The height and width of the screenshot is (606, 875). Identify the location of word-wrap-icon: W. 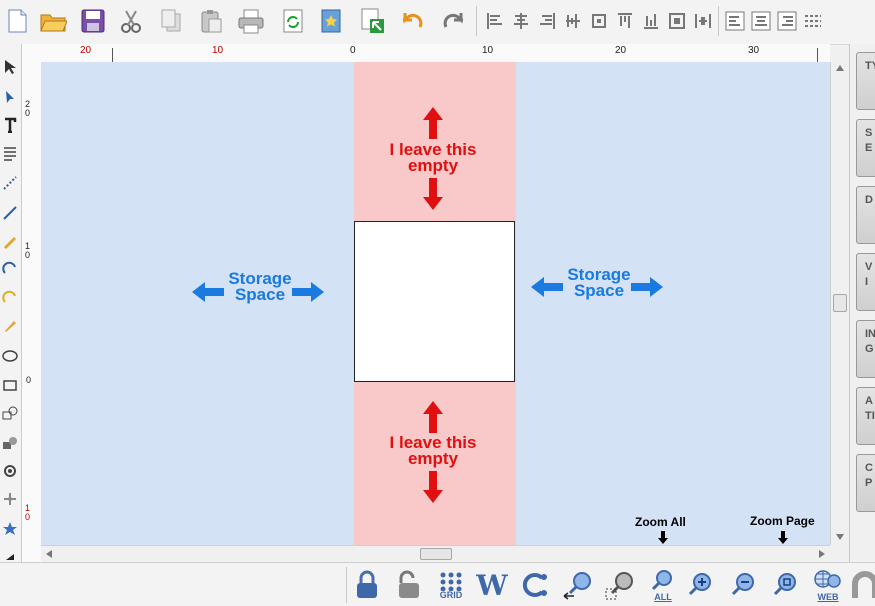
(492, 585).